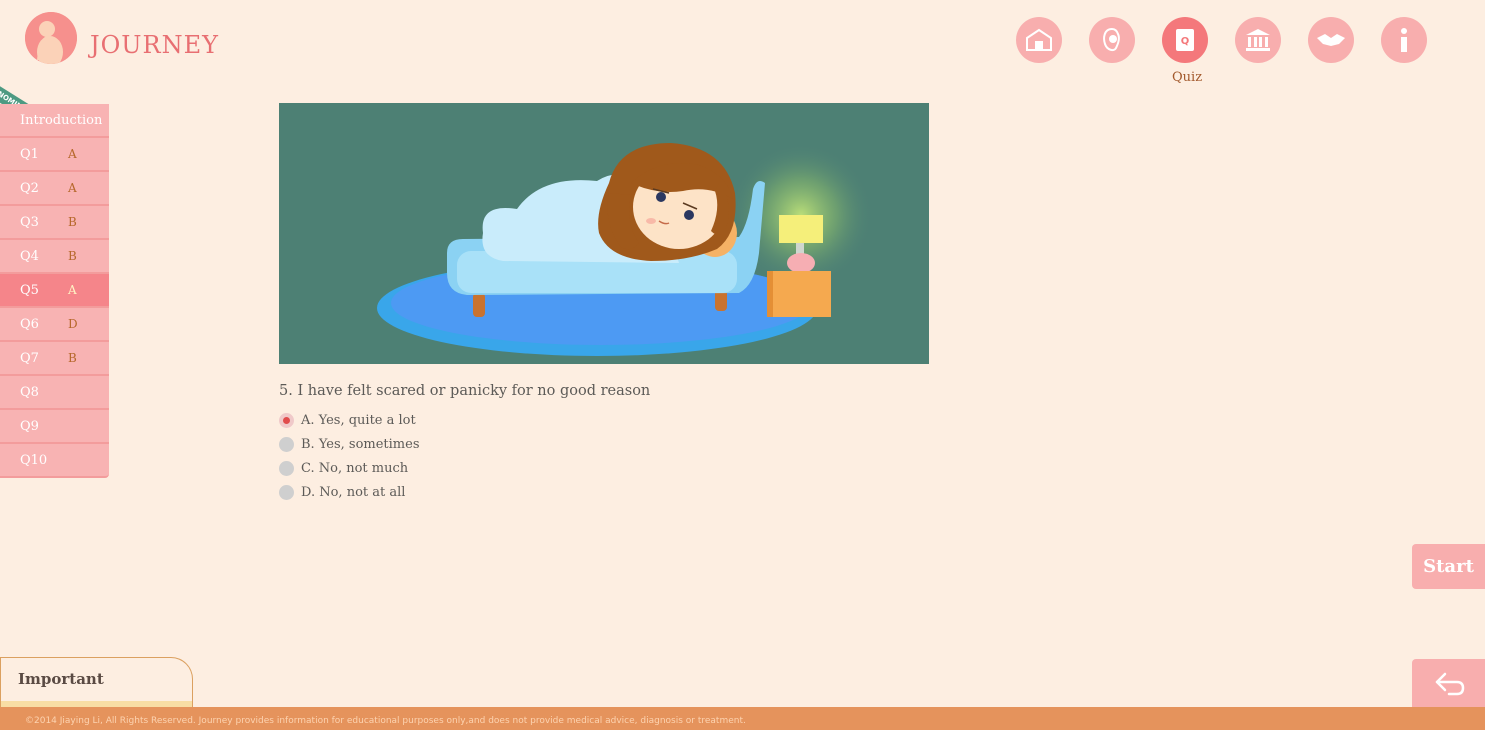 The image size is (1485, 730). I want to click on important-label: Important, so click(61, 679).